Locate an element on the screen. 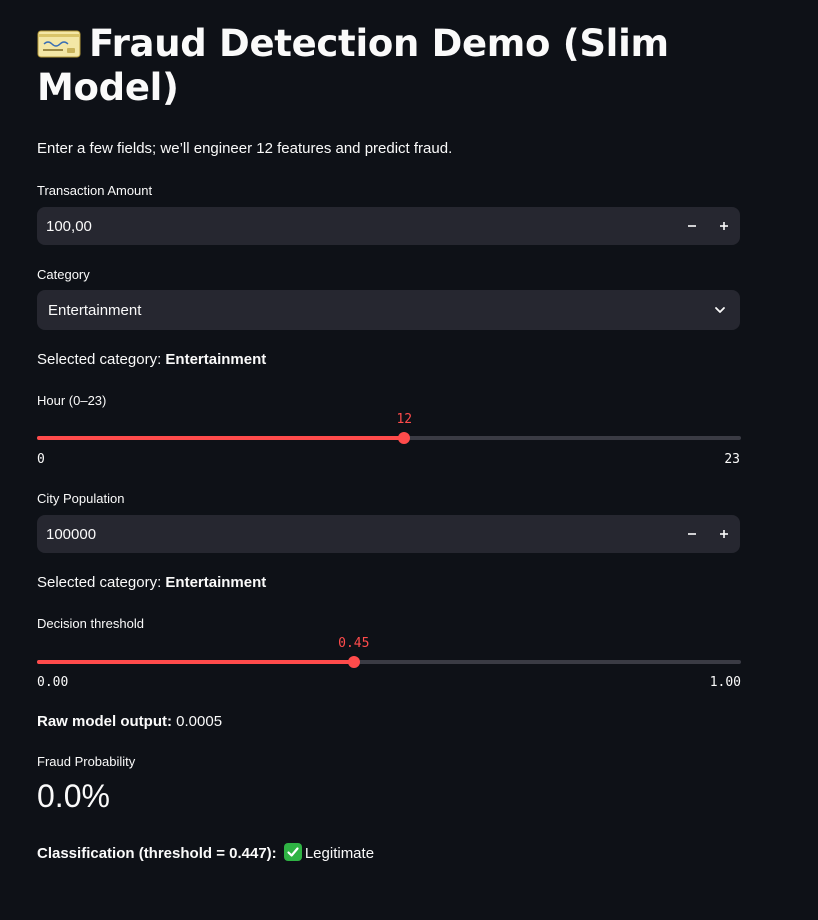  amount-increment-button is located at coordinates (724, 226).